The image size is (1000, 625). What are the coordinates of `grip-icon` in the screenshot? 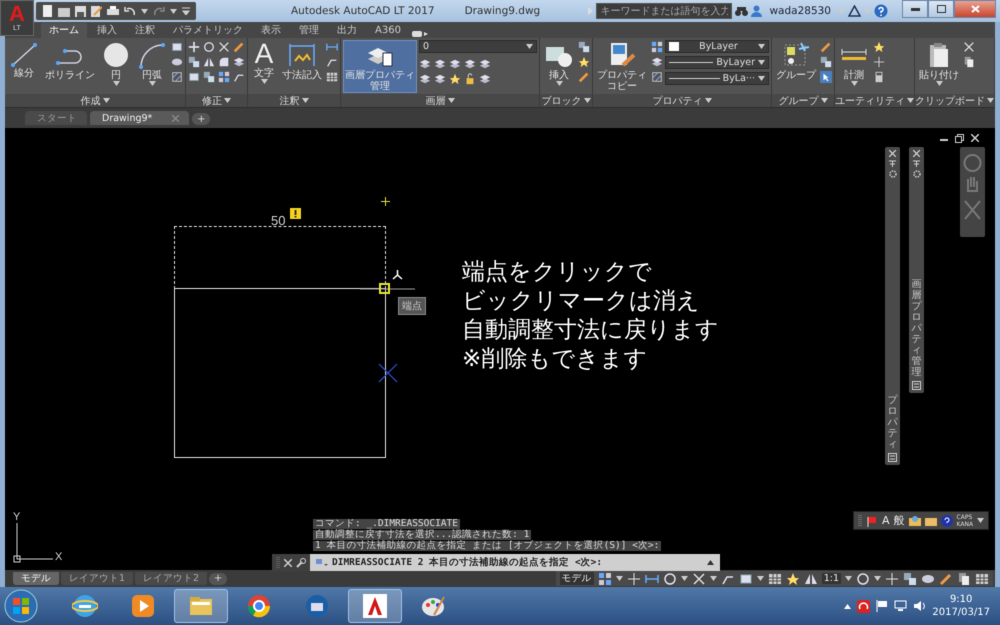 It's located at (860, 520).